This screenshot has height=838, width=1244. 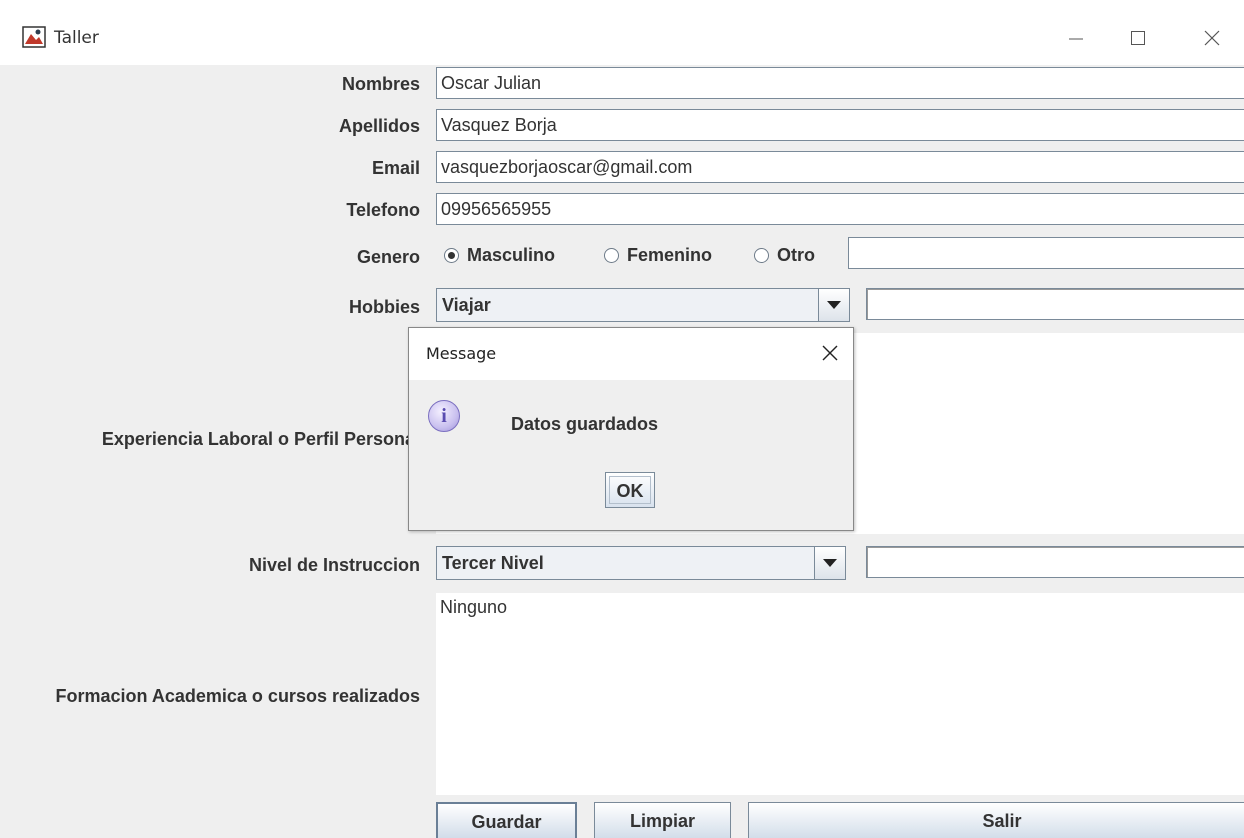 What do you see at coordinates (260, 439) in the screenshot?
I see `experiencia-label: Experiencia Laboral o Perfil Personal` at bounding box center [260, 439].